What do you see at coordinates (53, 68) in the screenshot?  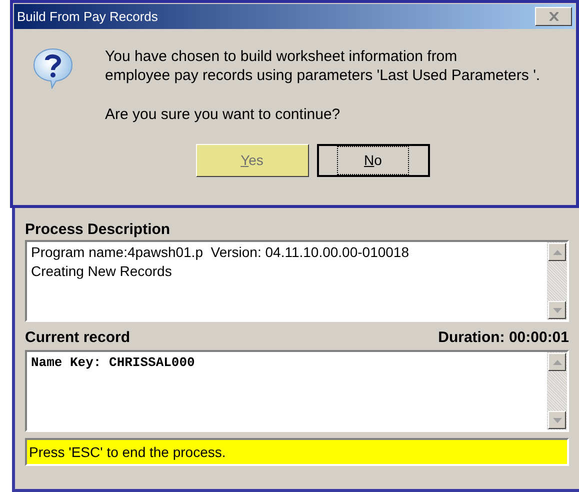 I see `question-bubble-icon` at bounding box center [53, 68].